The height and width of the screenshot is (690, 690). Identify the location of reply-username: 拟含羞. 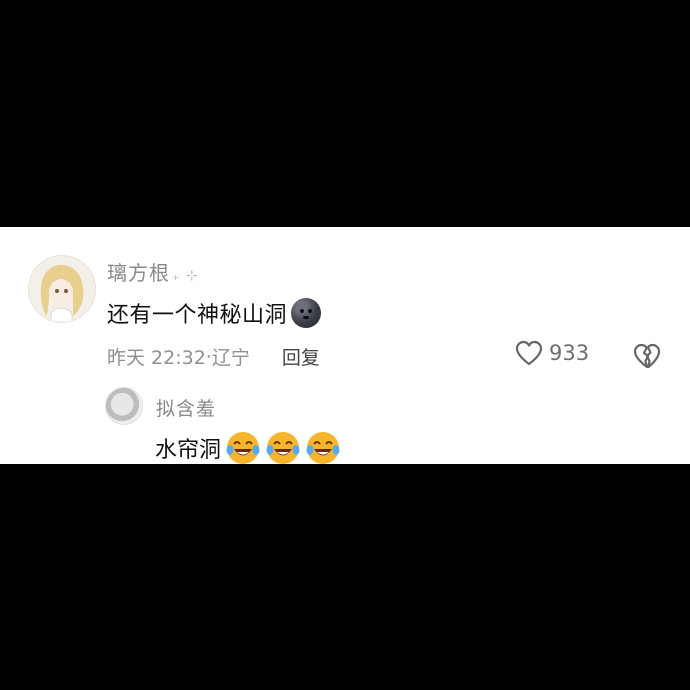
(186, 407).